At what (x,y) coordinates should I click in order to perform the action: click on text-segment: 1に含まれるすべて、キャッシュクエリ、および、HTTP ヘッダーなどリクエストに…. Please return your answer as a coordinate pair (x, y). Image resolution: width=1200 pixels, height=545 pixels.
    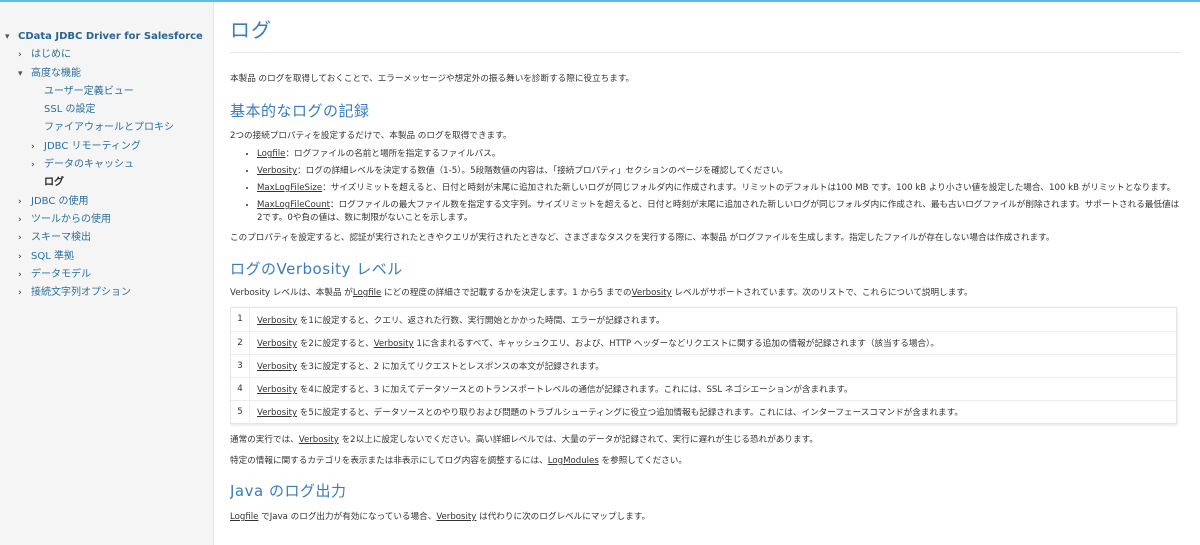
    Looking at the image, I should click on (676, 344).